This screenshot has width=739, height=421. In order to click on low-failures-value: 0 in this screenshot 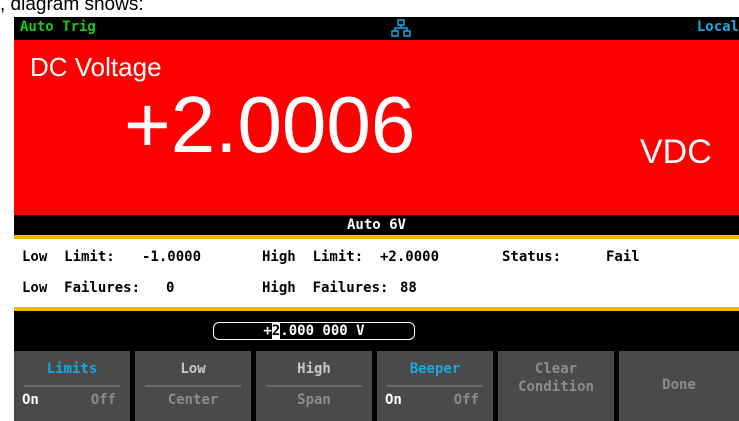, I will do `click(170, 288)`.